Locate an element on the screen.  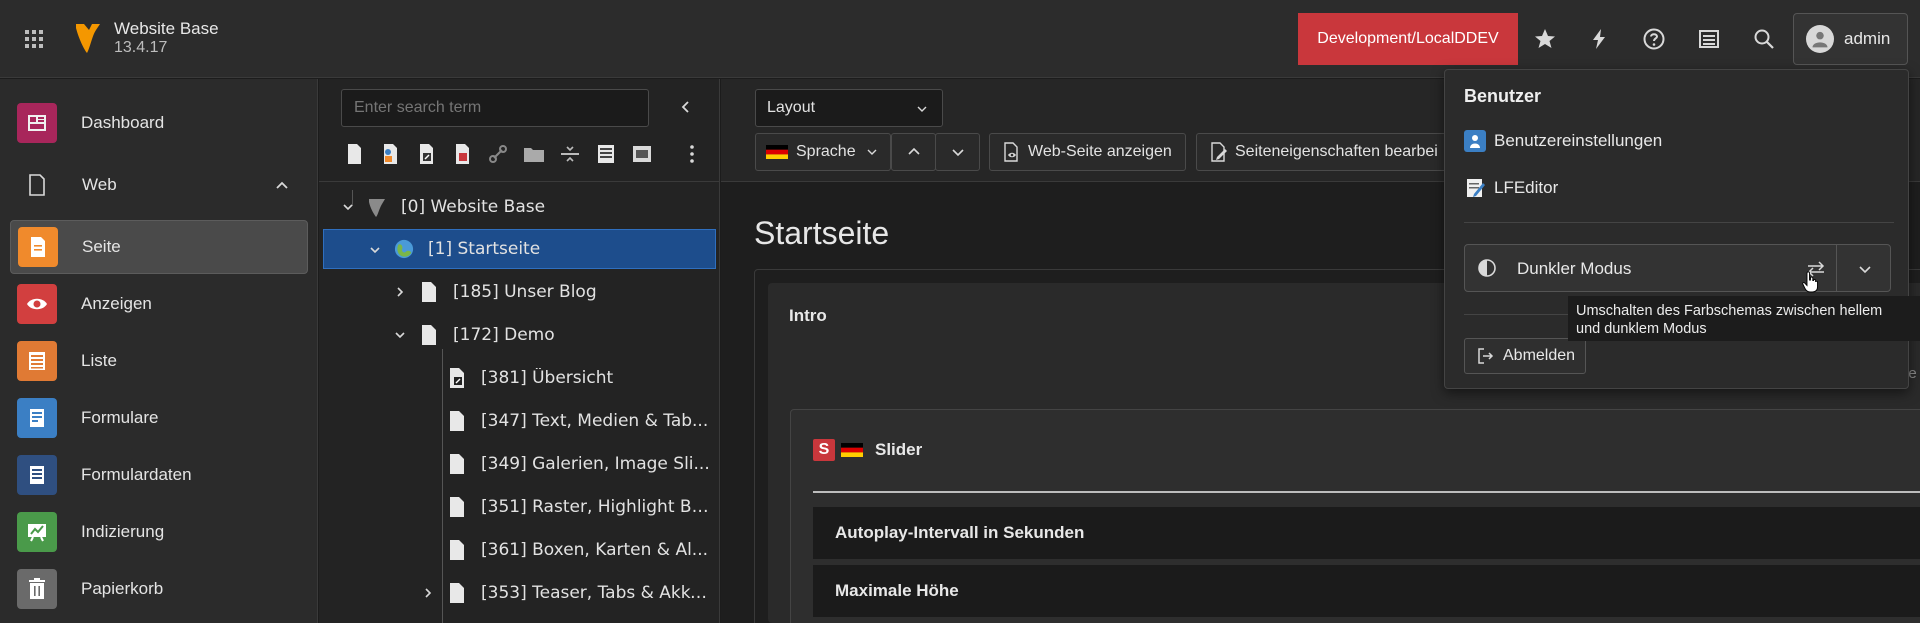
dropdown-title: Benutzer is located at coordinates (1503, 96).